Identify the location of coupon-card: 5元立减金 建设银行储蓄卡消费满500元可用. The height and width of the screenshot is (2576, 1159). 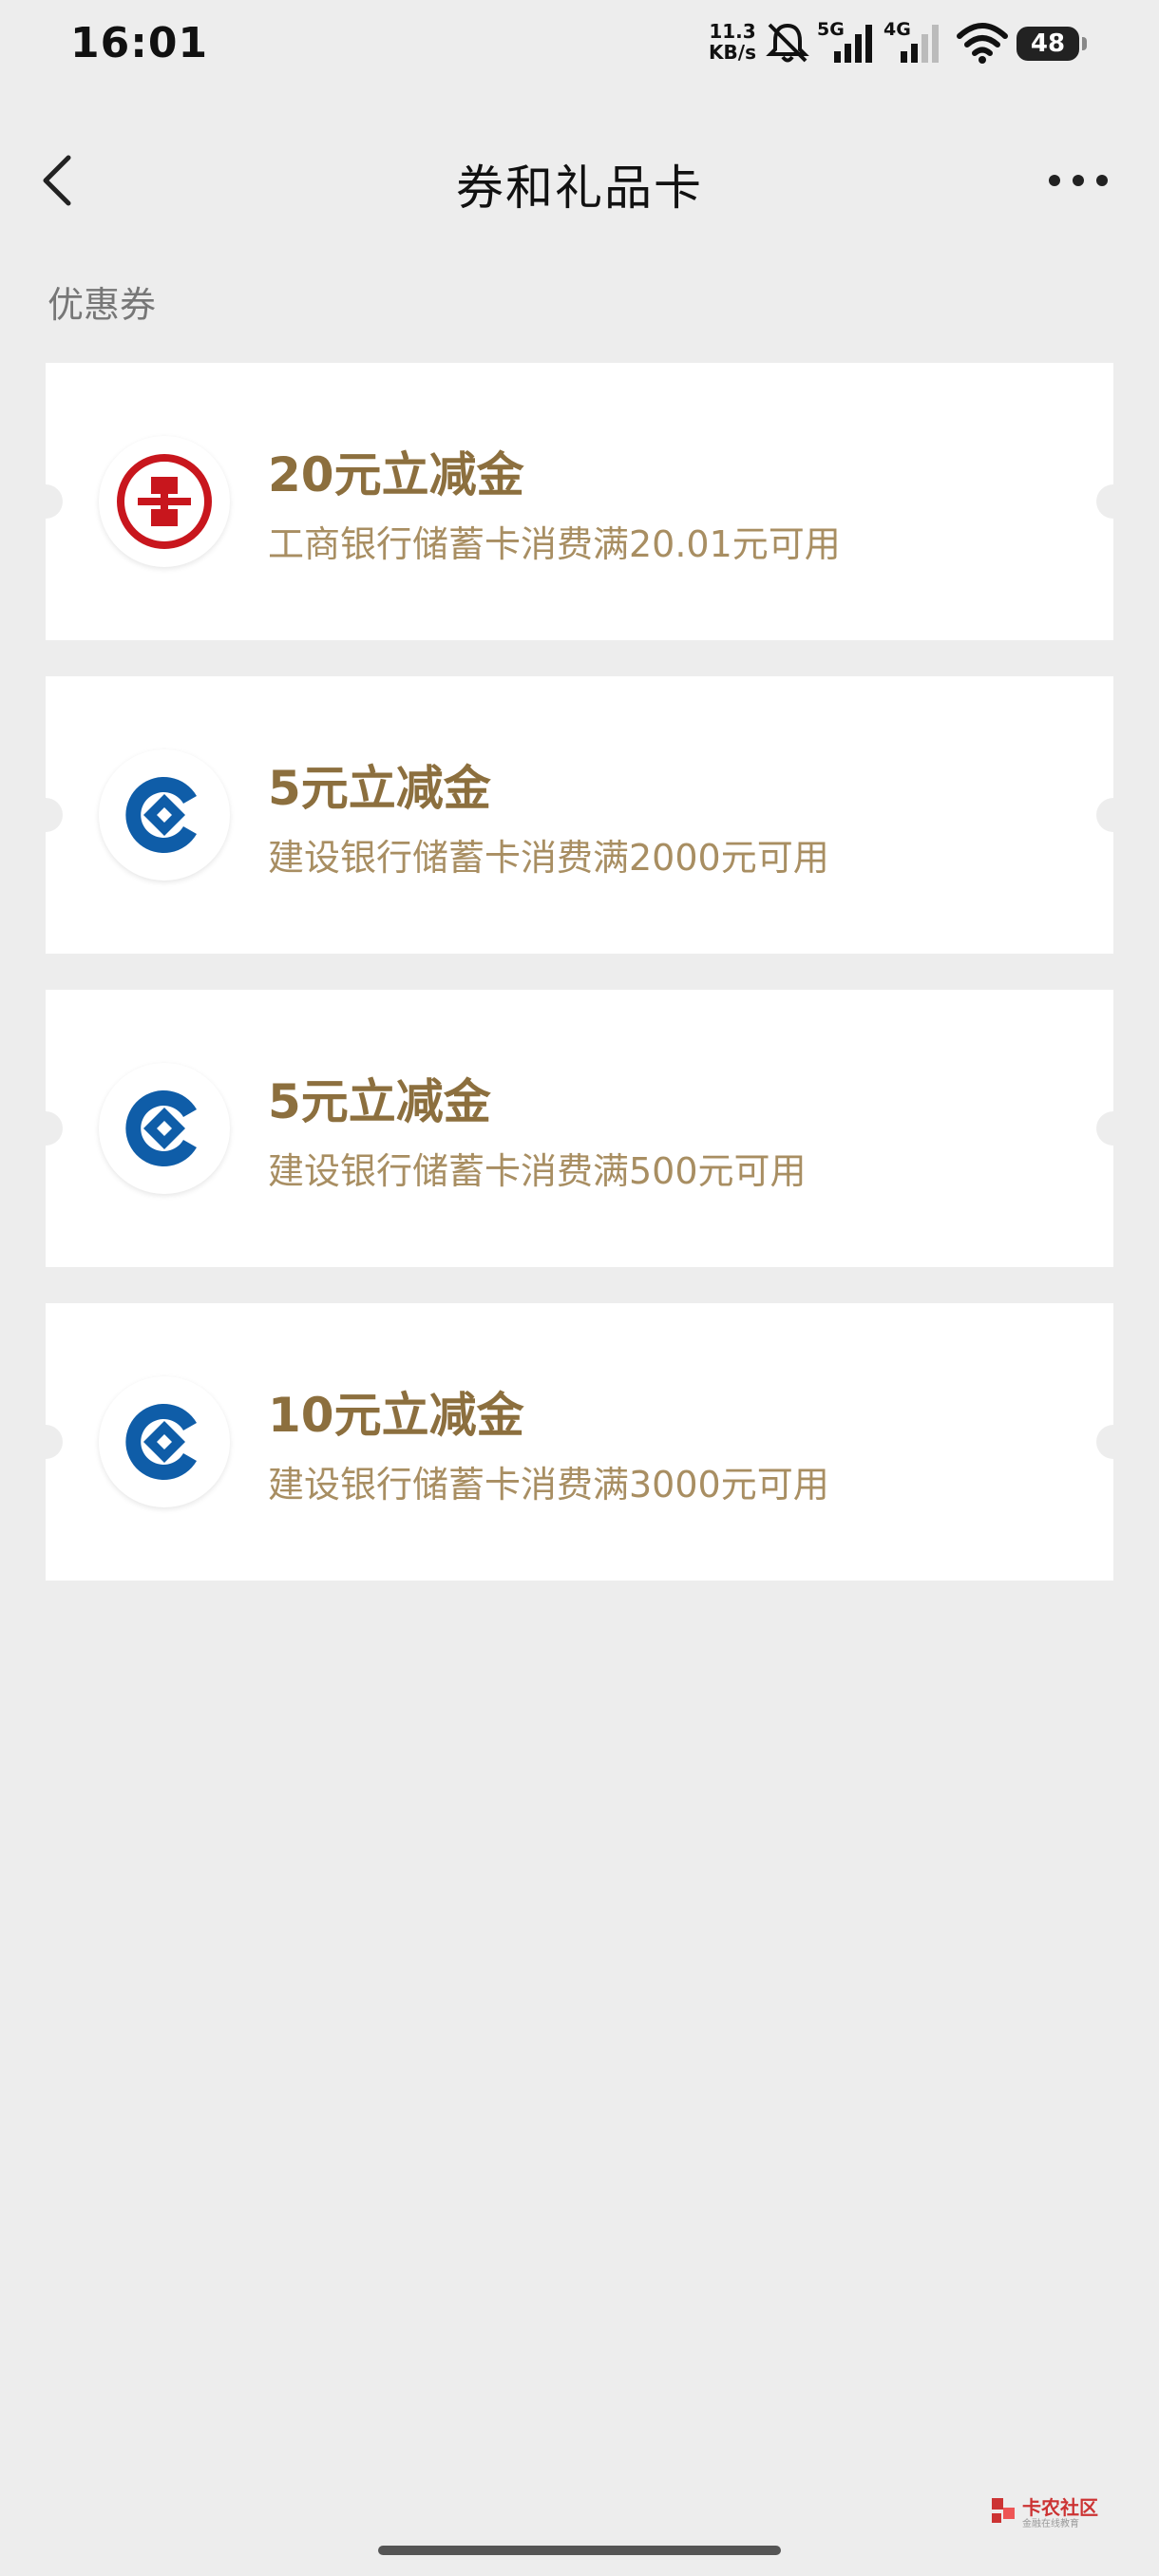
(579, 1128).